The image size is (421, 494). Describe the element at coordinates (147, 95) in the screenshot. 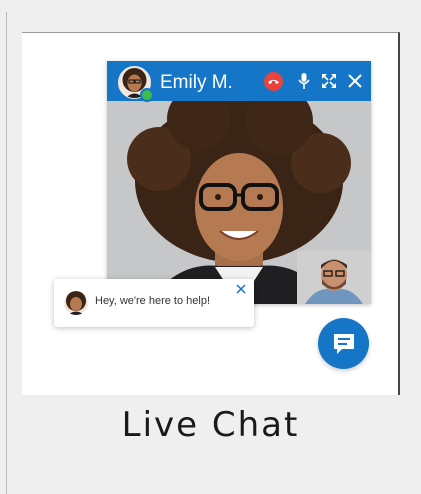

I see `online-status-indicator` at that location.